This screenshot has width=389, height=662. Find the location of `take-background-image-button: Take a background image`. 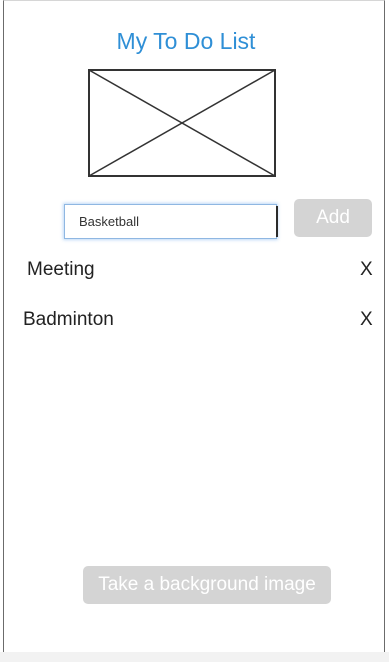

take-background-image-button: Take a background image is located at coordinates (207, 585).